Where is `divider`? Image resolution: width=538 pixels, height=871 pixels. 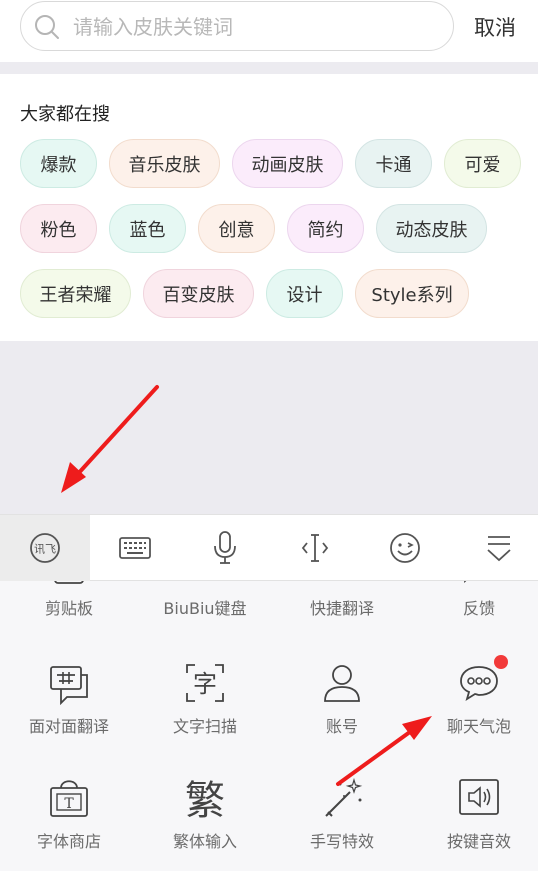 divider is located at coordinates (269, 68).